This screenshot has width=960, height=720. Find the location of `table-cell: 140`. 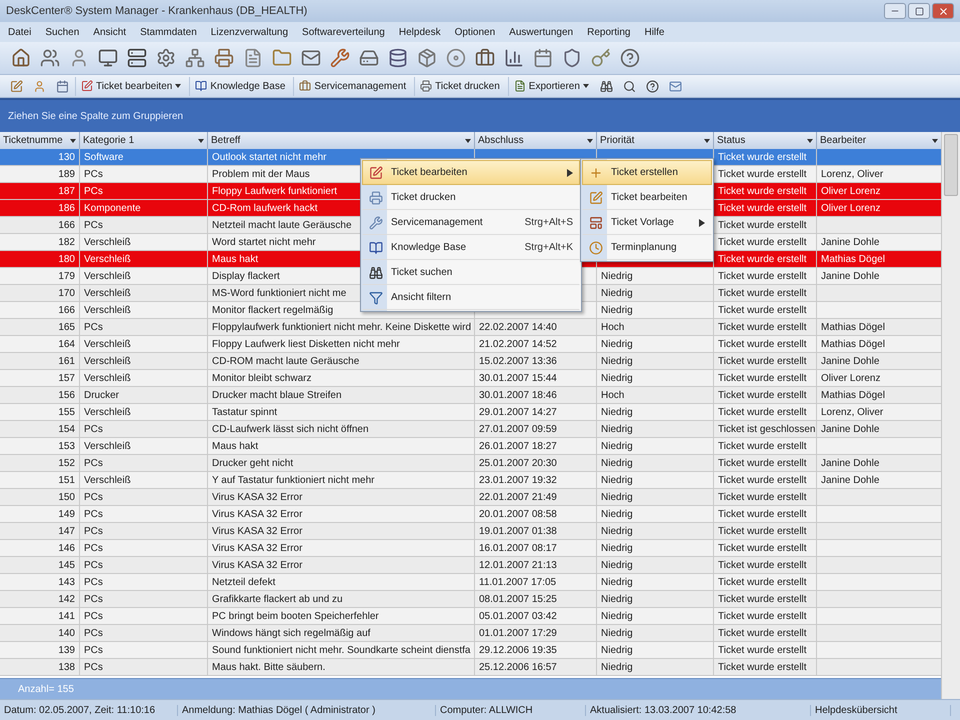

table-cell: 140 is located at coordinates (66, 633).